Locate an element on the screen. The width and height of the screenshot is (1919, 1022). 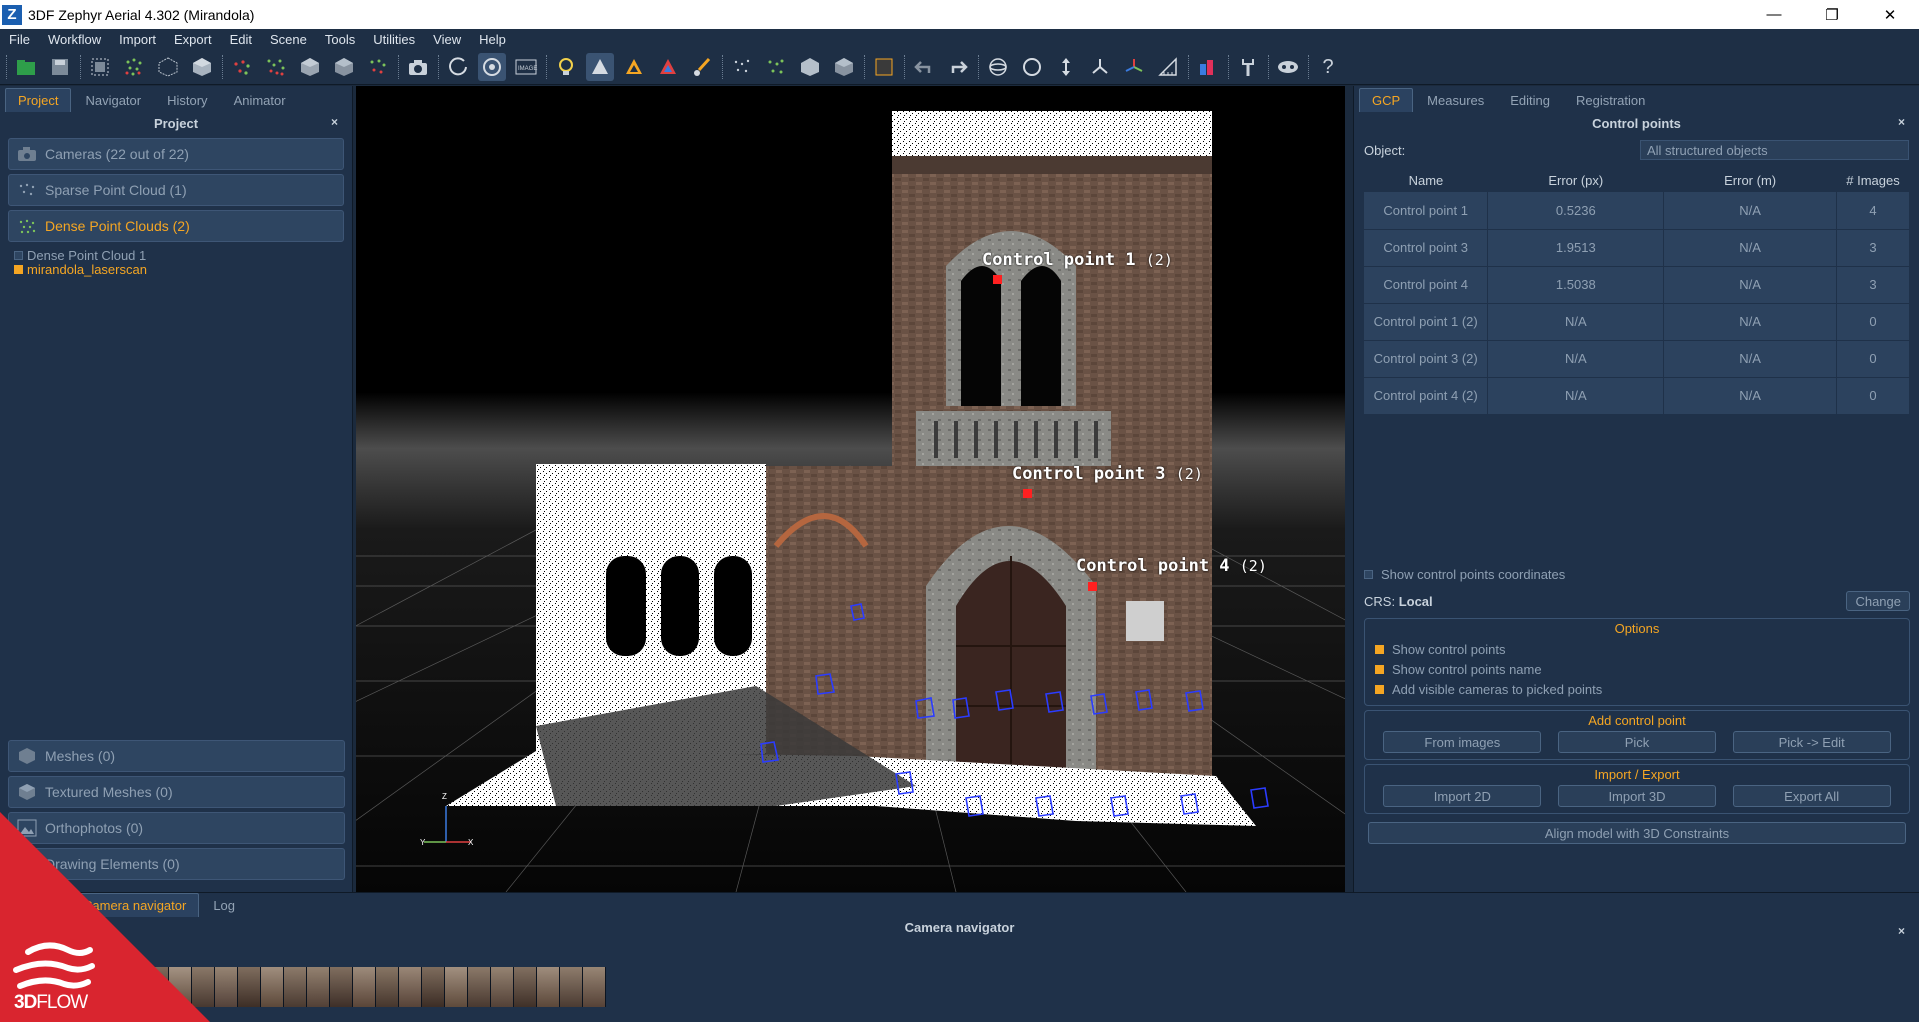
tab-editing: Editing is located at coordinates (1530, 100).